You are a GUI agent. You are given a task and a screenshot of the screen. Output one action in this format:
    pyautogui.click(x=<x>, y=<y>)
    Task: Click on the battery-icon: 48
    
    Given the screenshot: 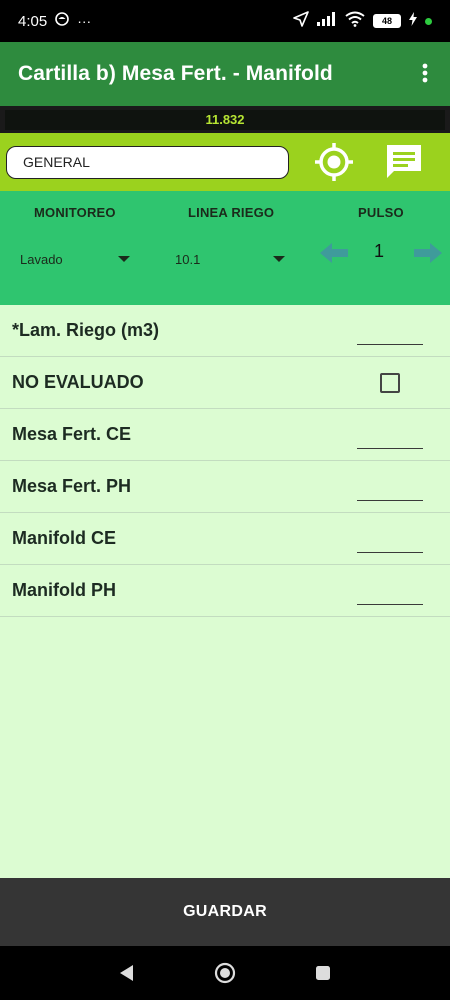 What is the action you would take?
    pyautogui.click(x=387, y=21)
    